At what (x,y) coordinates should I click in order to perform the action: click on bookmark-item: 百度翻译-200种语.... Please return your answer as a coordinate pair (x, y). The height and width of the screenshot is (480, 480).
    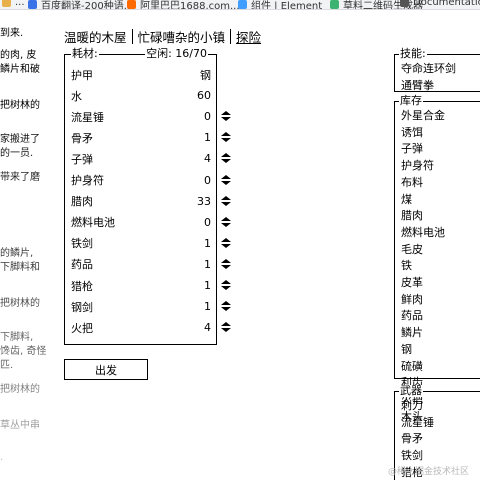
    Looking at the image, I should click on (80, 4).